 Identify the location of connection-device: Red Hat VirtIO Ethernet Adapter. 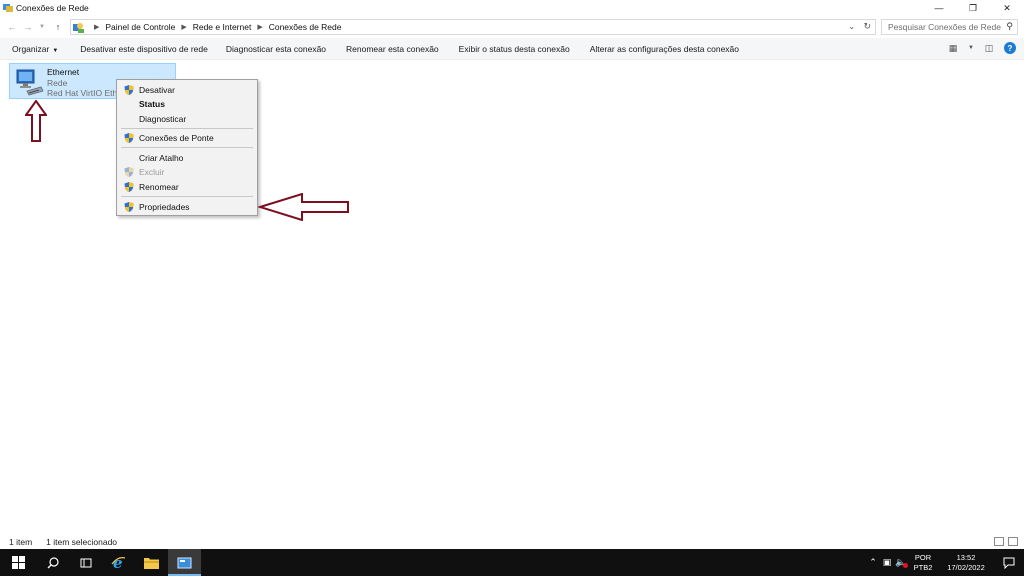
(86, 93).